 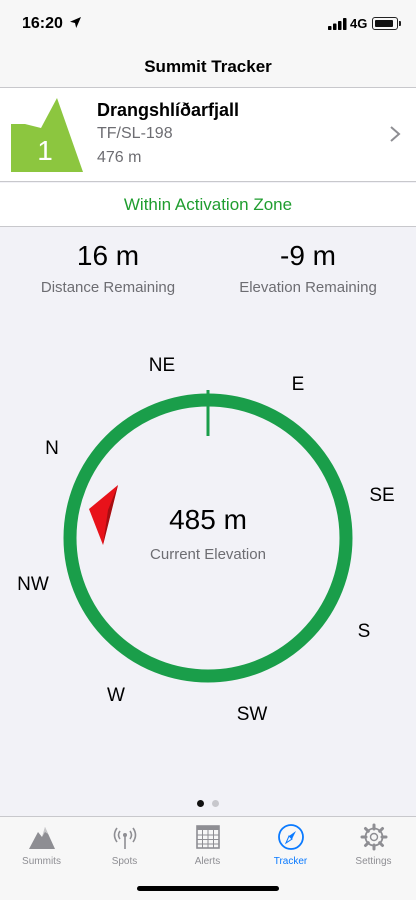 I want to click on summit-rank-number: 1, so click(x=45, y=150).